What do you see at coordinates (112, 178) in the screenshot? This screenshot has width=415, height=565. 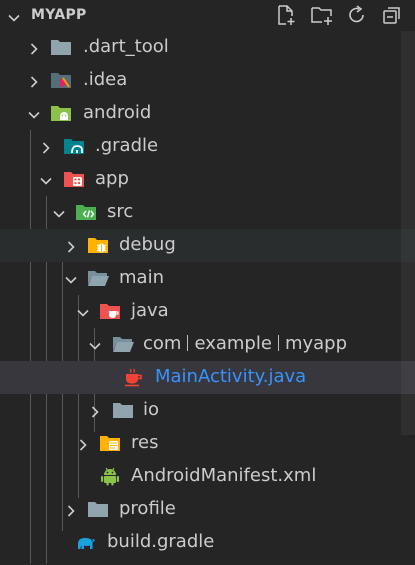 I see `tree-item-label: app` at bounding box center [112, 178].